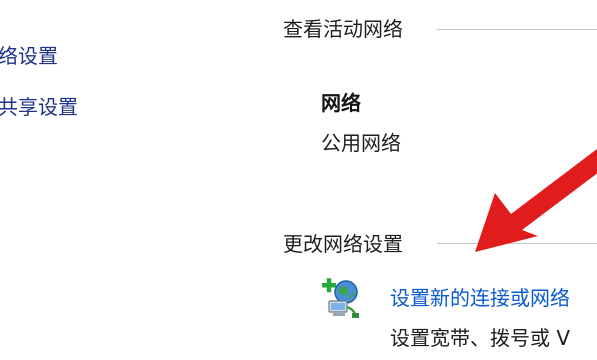  Describe the element at coordinates (341, 103) in the screenshot. I see `network-name: 网络` at that location.